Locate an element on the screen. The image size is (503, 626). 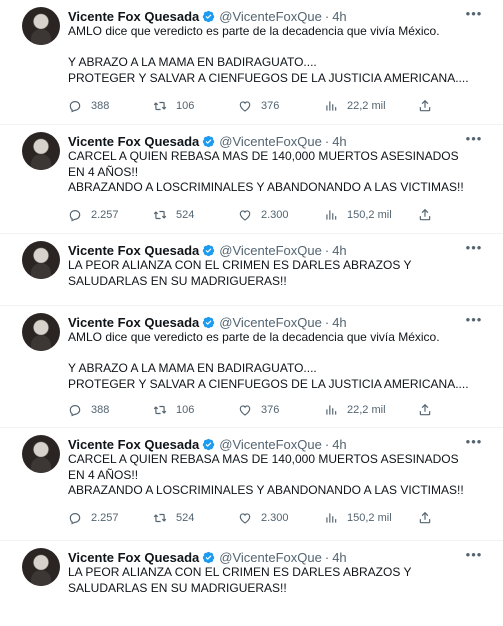
like-heart-icon is located at coordinates (245, 518).